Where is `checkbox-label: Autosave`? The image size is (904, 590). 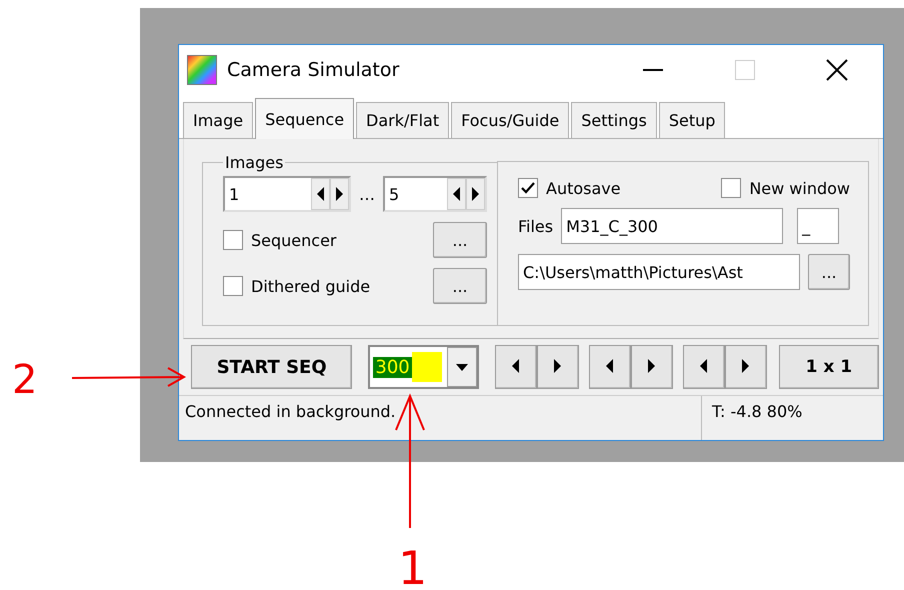 checkbox-label: Autosave is located at coordinates (583, 188).